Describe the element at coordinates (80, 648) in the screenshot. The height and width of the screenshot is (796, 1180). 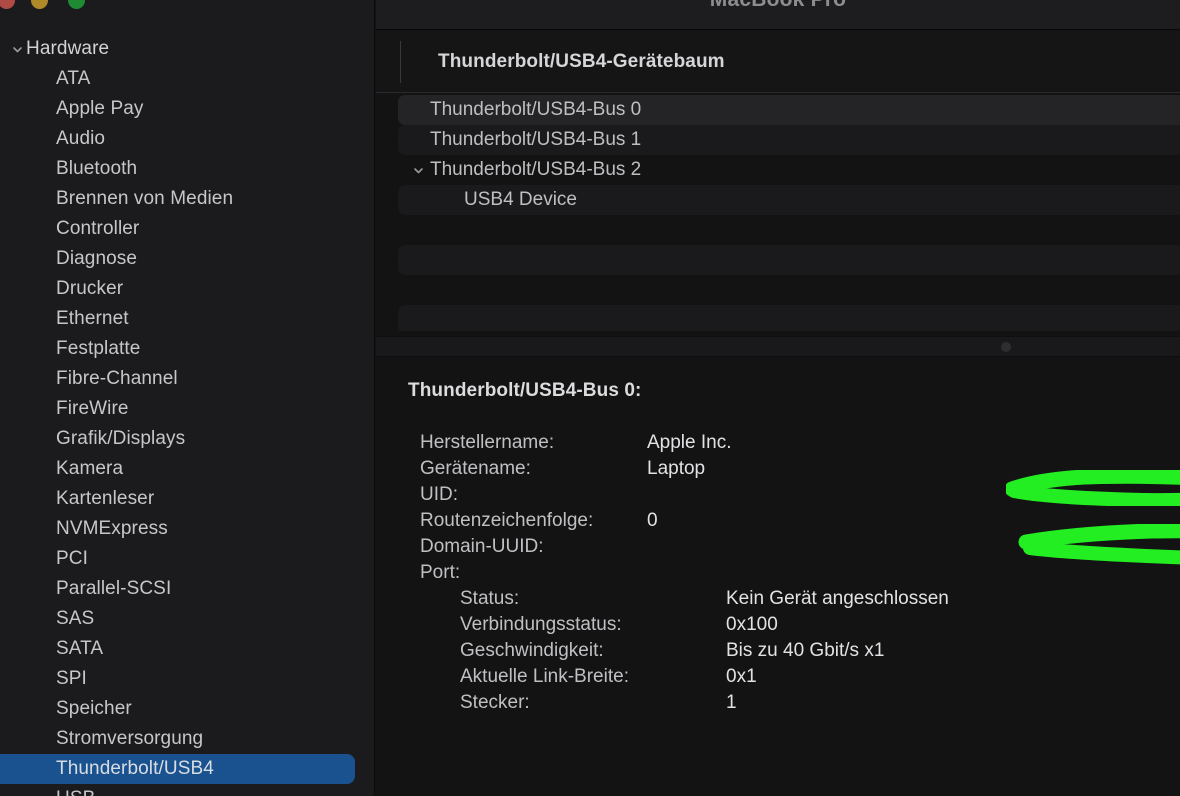
I see `sidebar-item-label: SATA` at that location.